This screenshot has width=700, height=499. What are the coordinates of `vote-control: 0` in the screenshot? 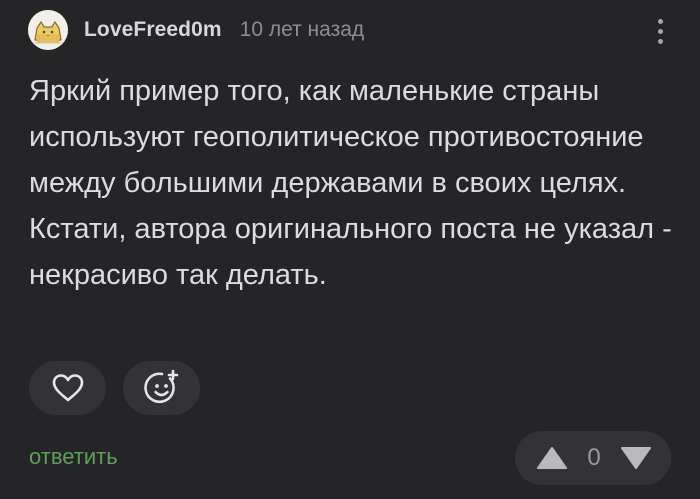 It's located at (593, 458).